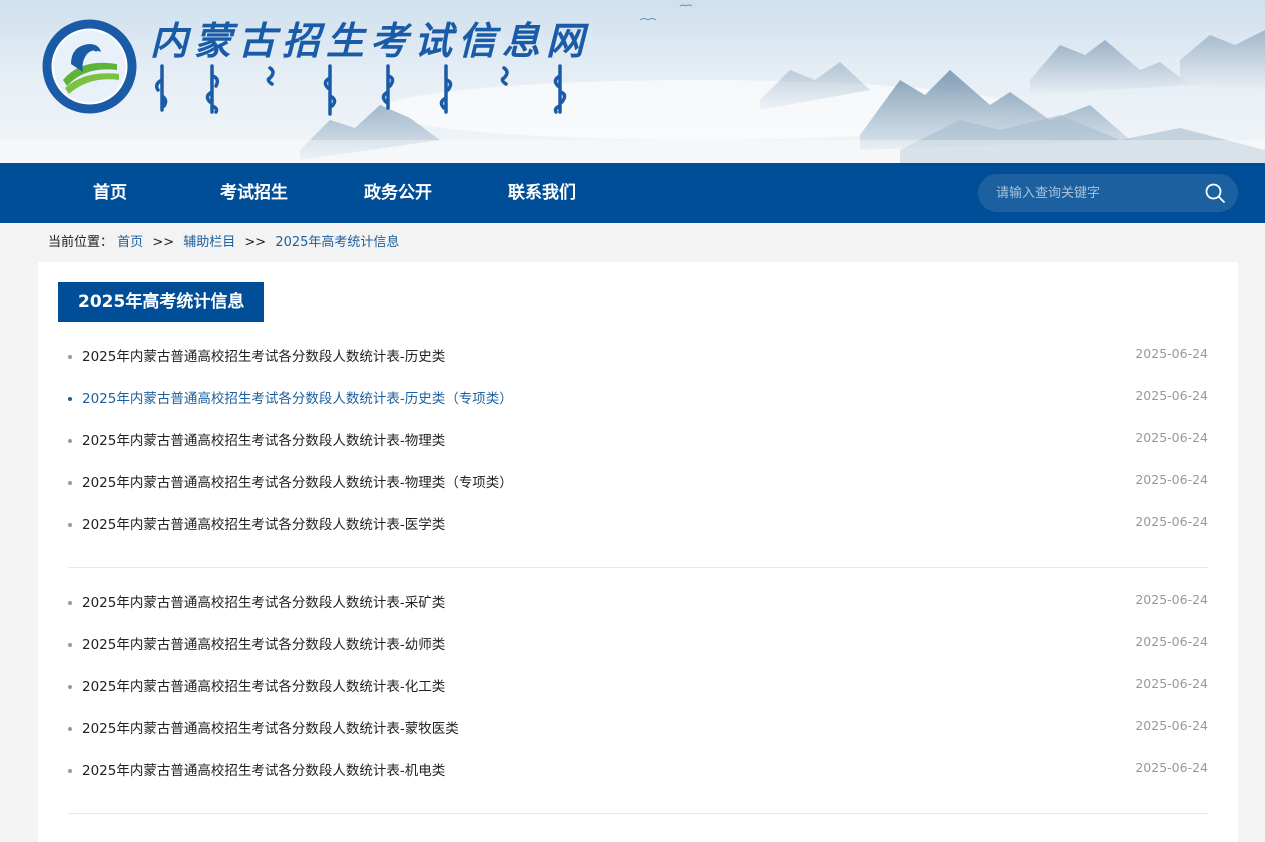 The width and height of the screenshot is (1265, 842). What do you see at coordinates (297, 483) in the screenshot?
I see `article-link: 2025年内蒙古普通高校招生考试各分数段人数统计表-物理类（专项类）` at bounding box center [297, 483].